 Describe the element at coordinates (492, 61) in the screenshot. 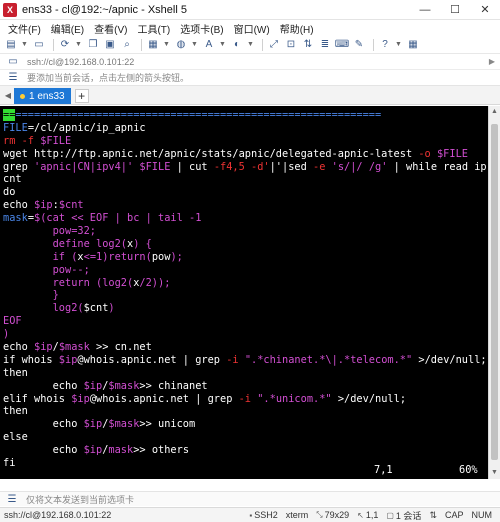

I see `address-arrow-icon: ▶` at that location.